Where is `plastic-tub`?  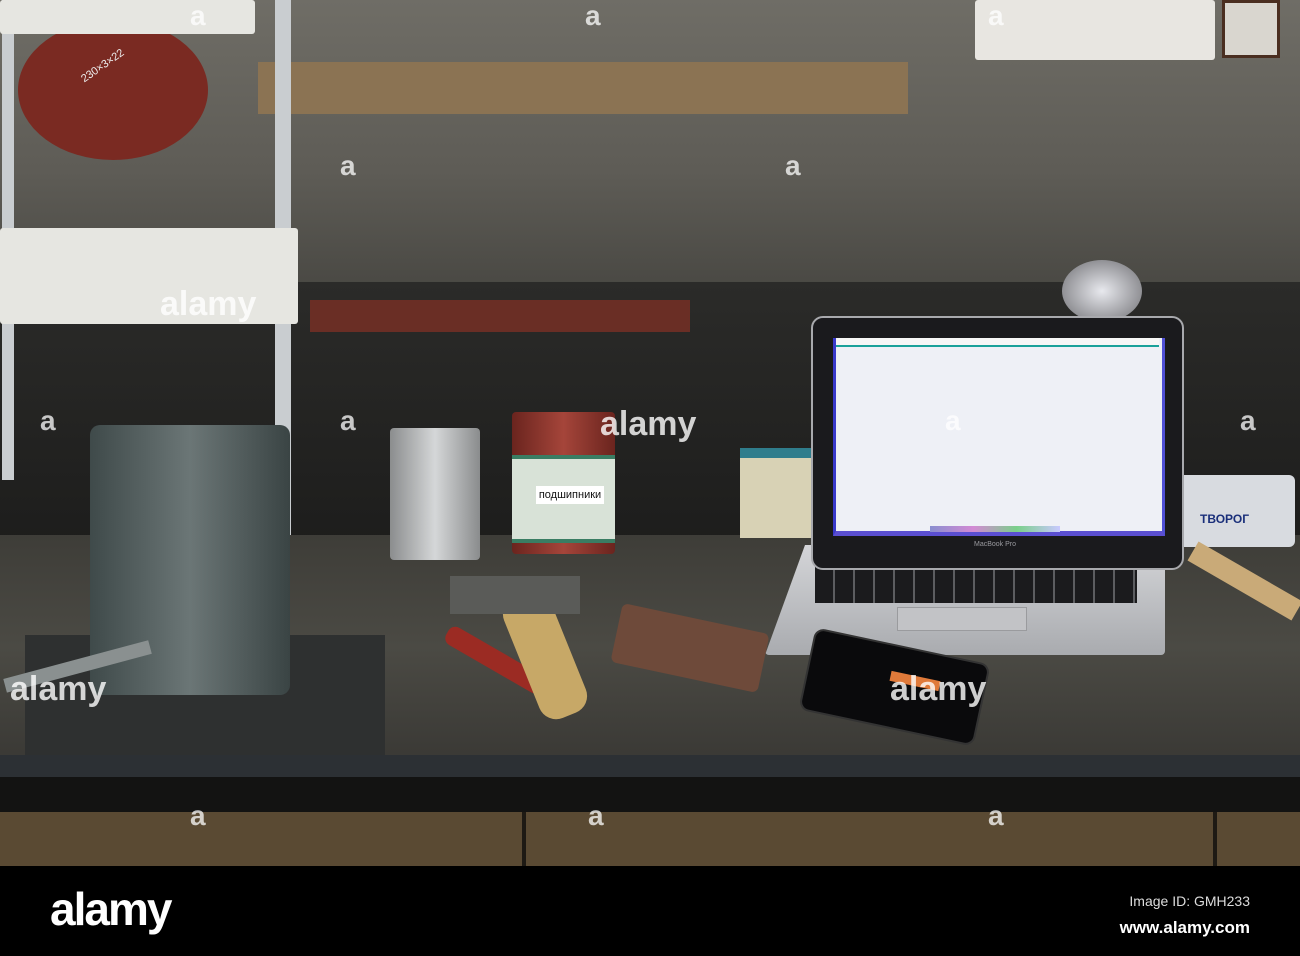 plastic-tub is located at coordinates (1235, 511).